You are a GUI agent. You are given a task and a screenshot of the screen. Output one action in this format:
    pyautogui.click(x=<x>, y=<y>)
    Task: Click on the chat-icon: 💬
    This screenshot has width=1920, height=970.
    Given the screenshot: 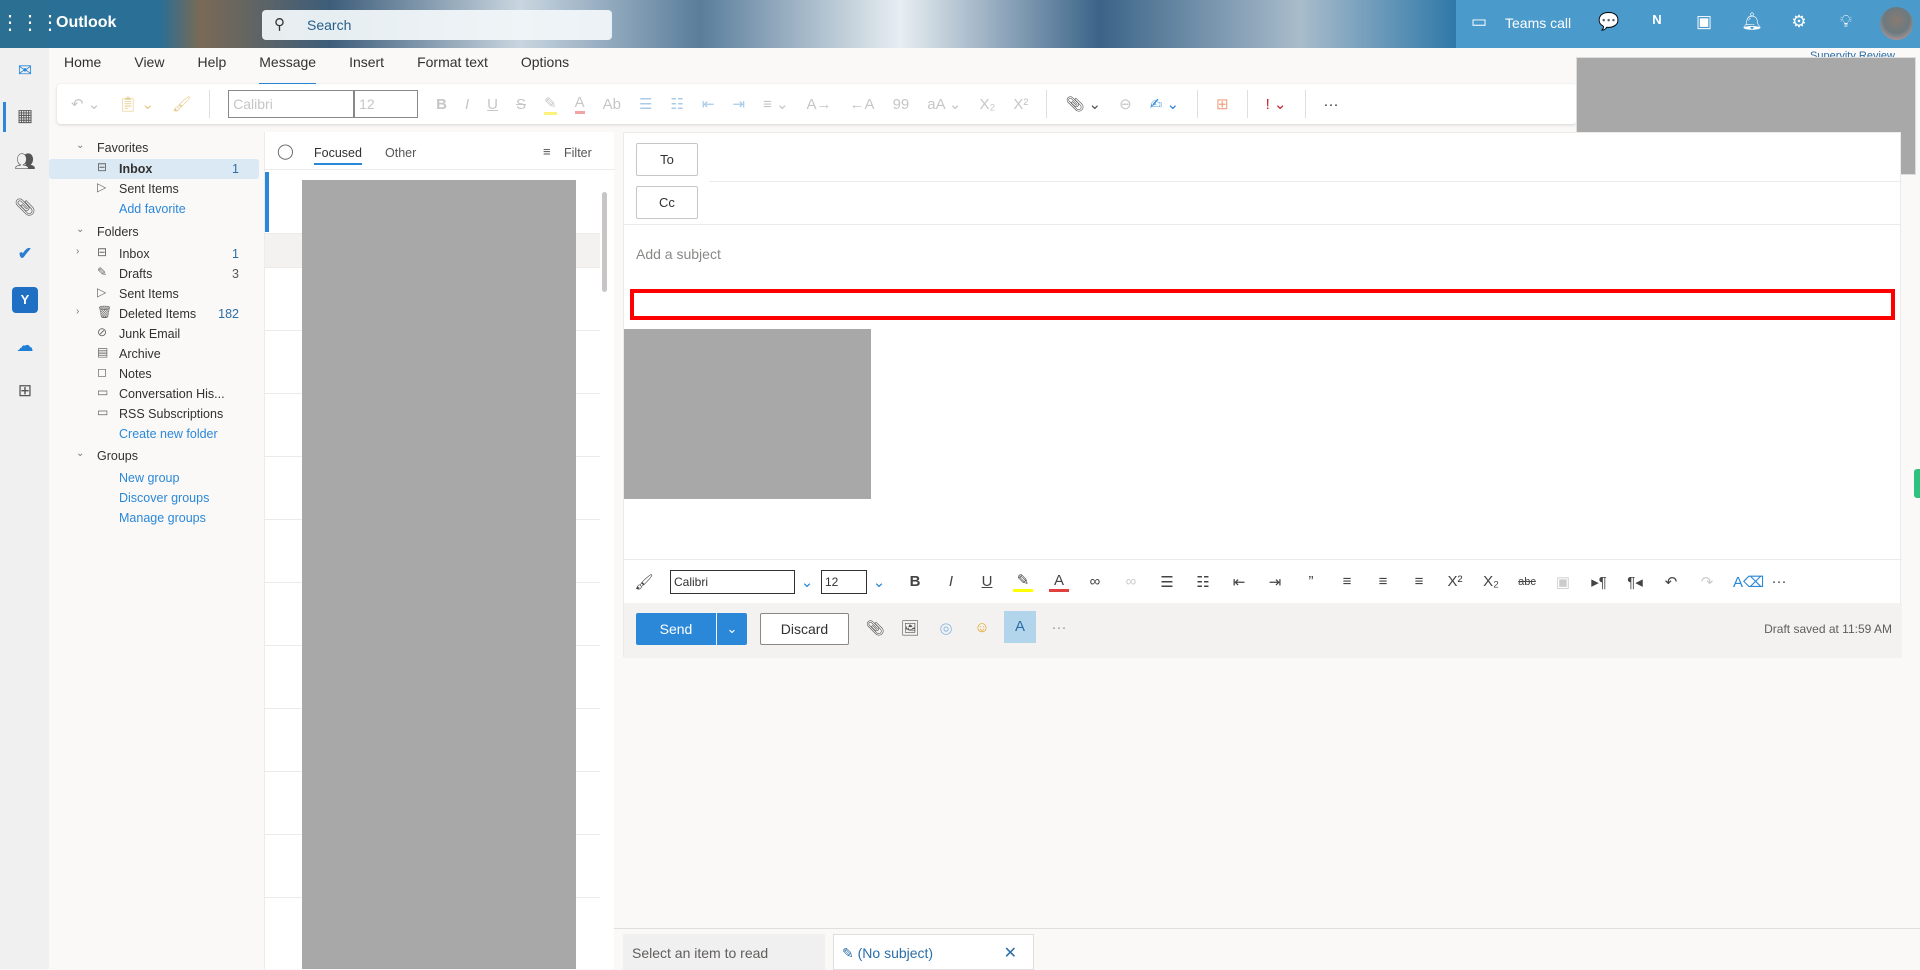 What is the action you would take?
    pyautogui.click(x=1609, y=22)
    